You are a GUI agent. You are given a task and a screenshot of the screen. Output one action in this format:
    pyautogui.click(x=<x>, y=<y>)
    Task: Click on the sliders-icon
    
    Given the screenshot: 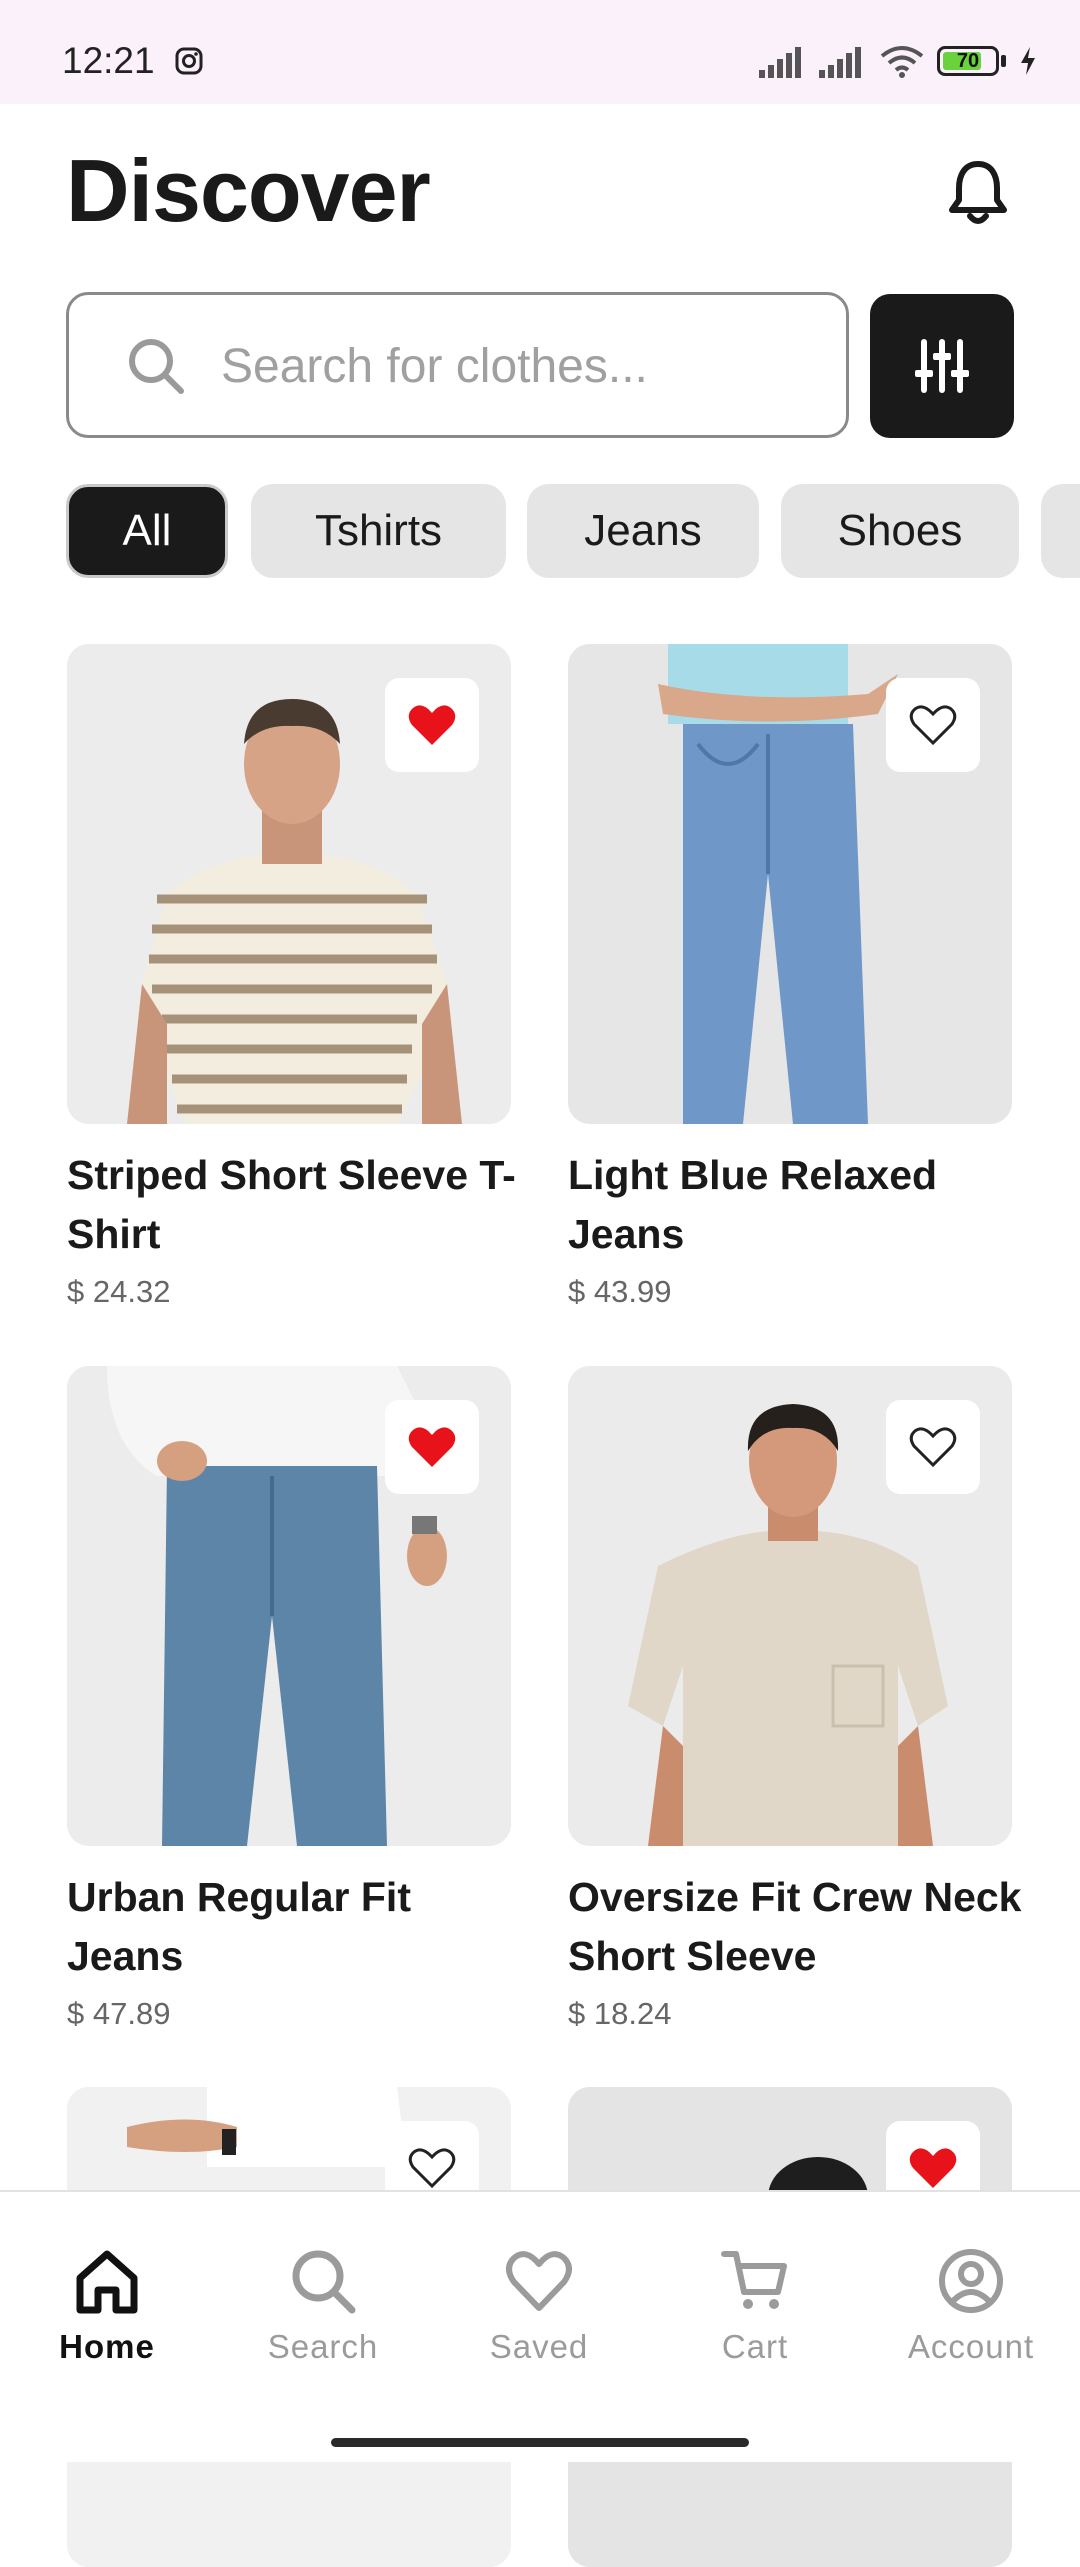 What is the action you would take?
    pyautogui.click(x=942, y=366)
    